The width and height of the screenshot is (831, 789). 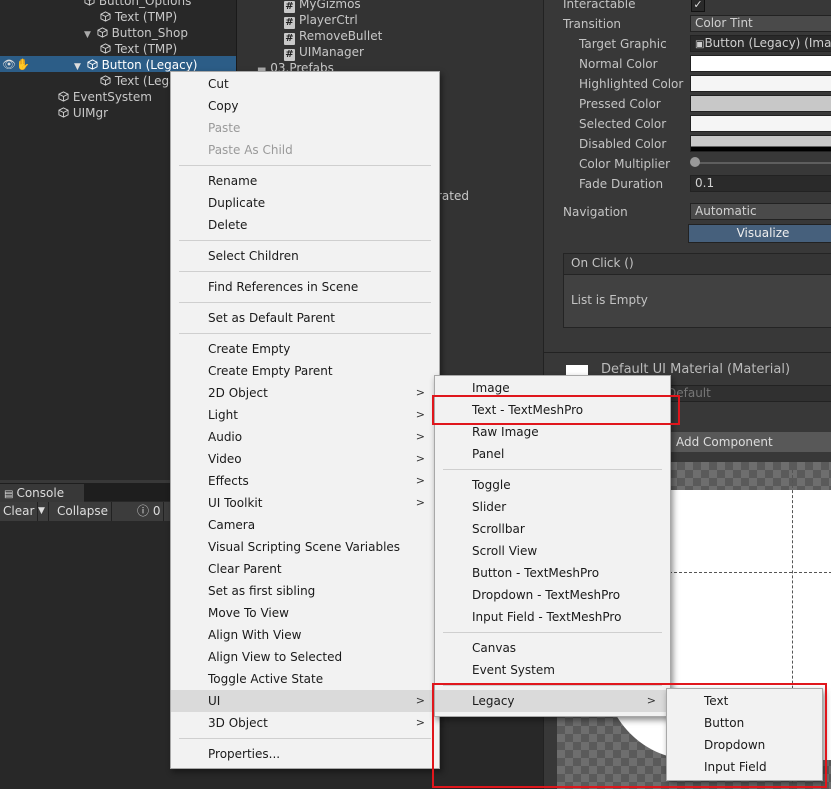 What do you see at coordinates (746, 393) in the screenshot?
I see `shader-field: Default` at bounding box center [746, 393].